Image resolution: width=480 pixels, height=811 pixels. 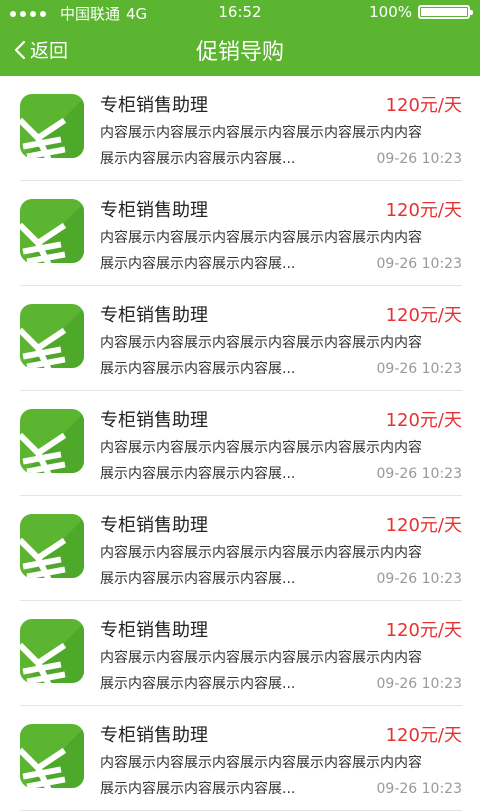 What do you see at coordinates (390, 12) in the screenshot?
I see `battery-percent: 100%` at bounding box center [390, 12].